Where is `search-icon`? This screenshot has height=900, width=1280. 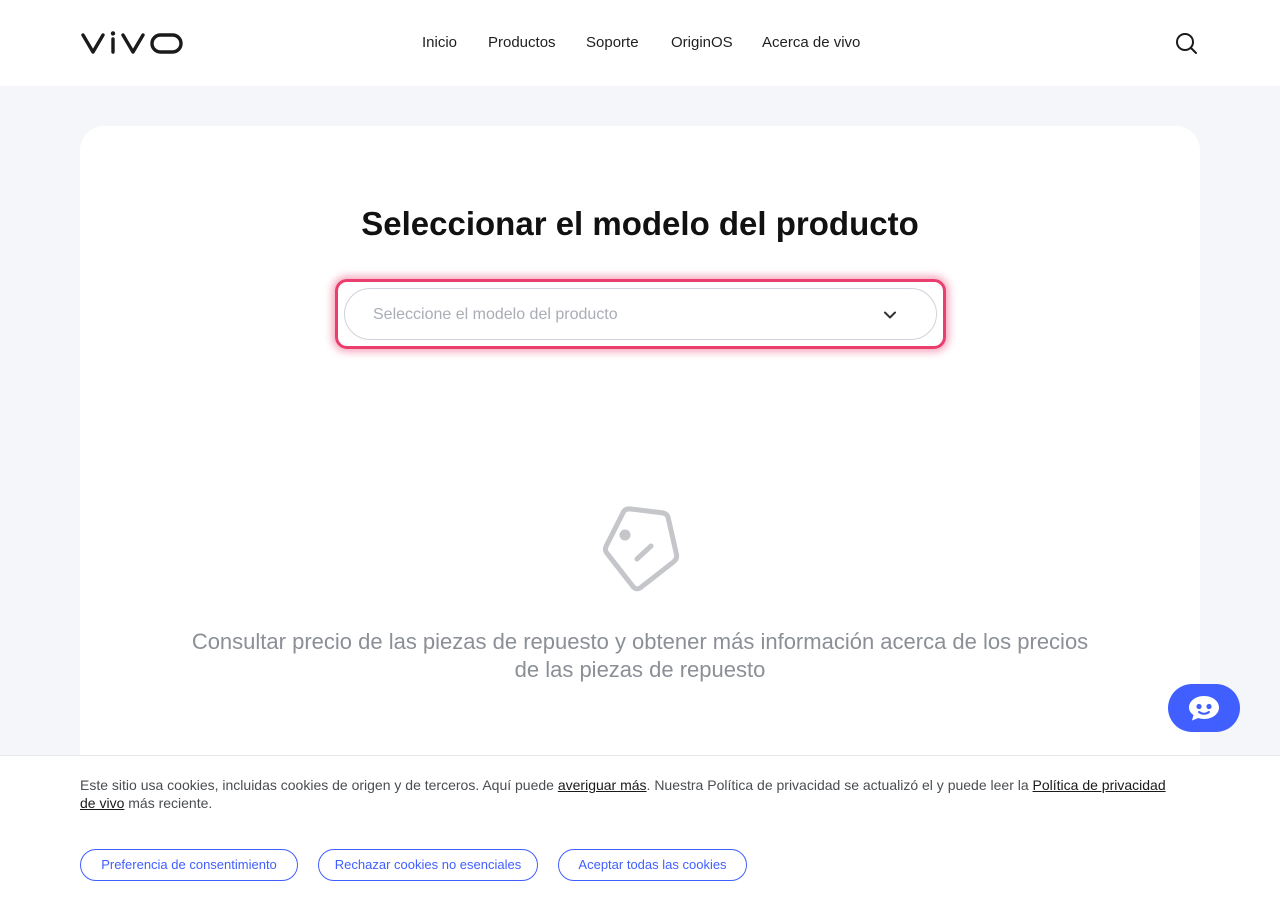
search-icon is located at coordinates (1186, 43).